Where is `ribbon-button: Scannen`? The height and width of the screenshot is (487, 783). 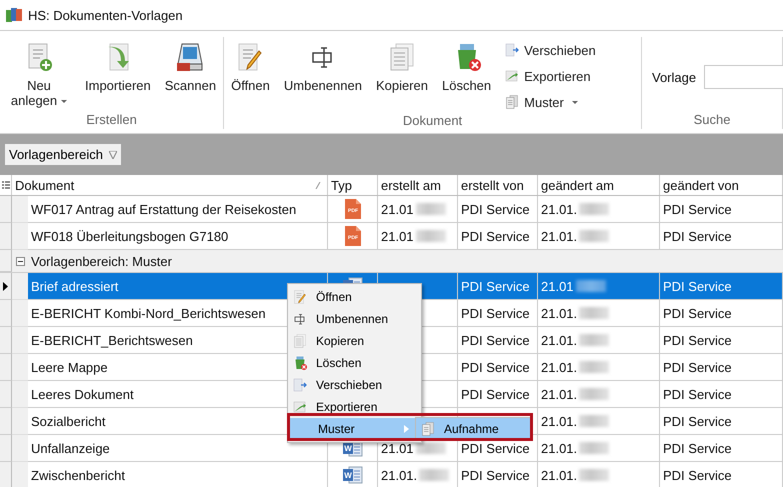 ribbon-button: Scannen is located at coordinates (191, 65).